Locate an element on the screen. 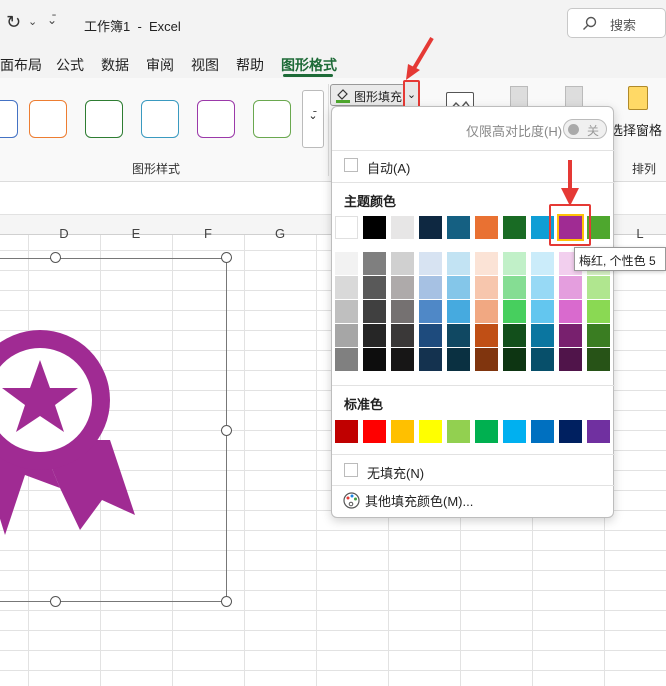 The width and height of the screenshot is (666, 686). no-fill-swatch is located at coordinates (351, 470).